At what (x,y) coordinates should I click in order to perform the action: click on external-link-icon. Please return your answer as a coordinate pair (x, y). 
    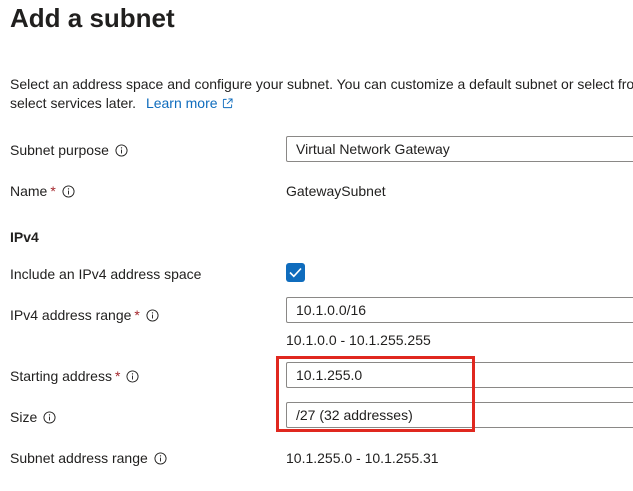
    Looking at the image, I should click on (227, 103).